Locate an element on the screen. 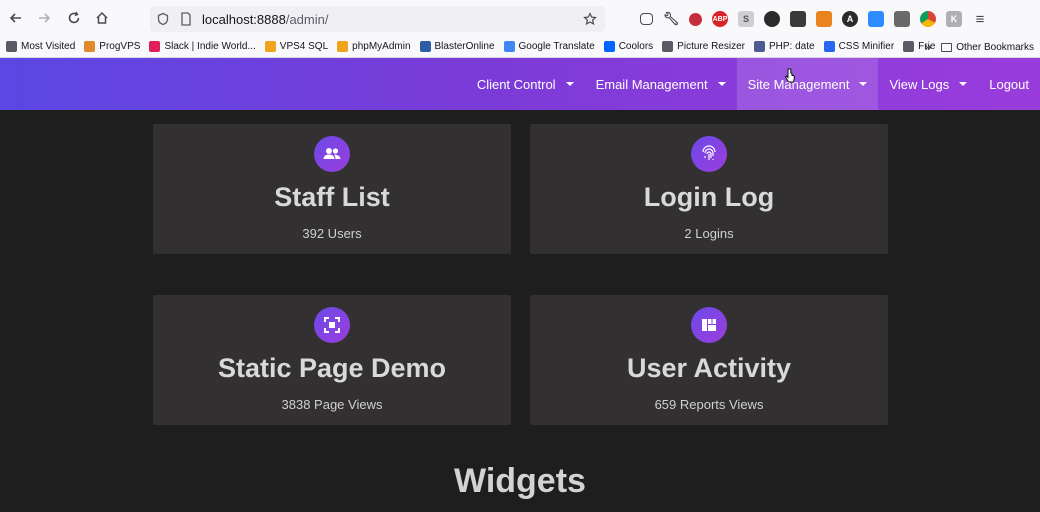 This screenshot has height=512, width=1040. browser-toolbar: localhost:8888/admin/ 🔧︎ ABP S A K ≡ is located at coordinates (520, 18).